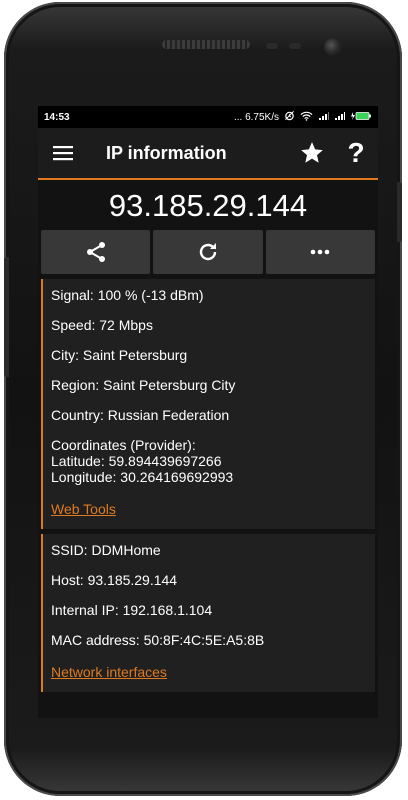 This screenshot has width=408, height=800. I want to click on region-text: Region: Saint Petersburg City, so click(143, 385).